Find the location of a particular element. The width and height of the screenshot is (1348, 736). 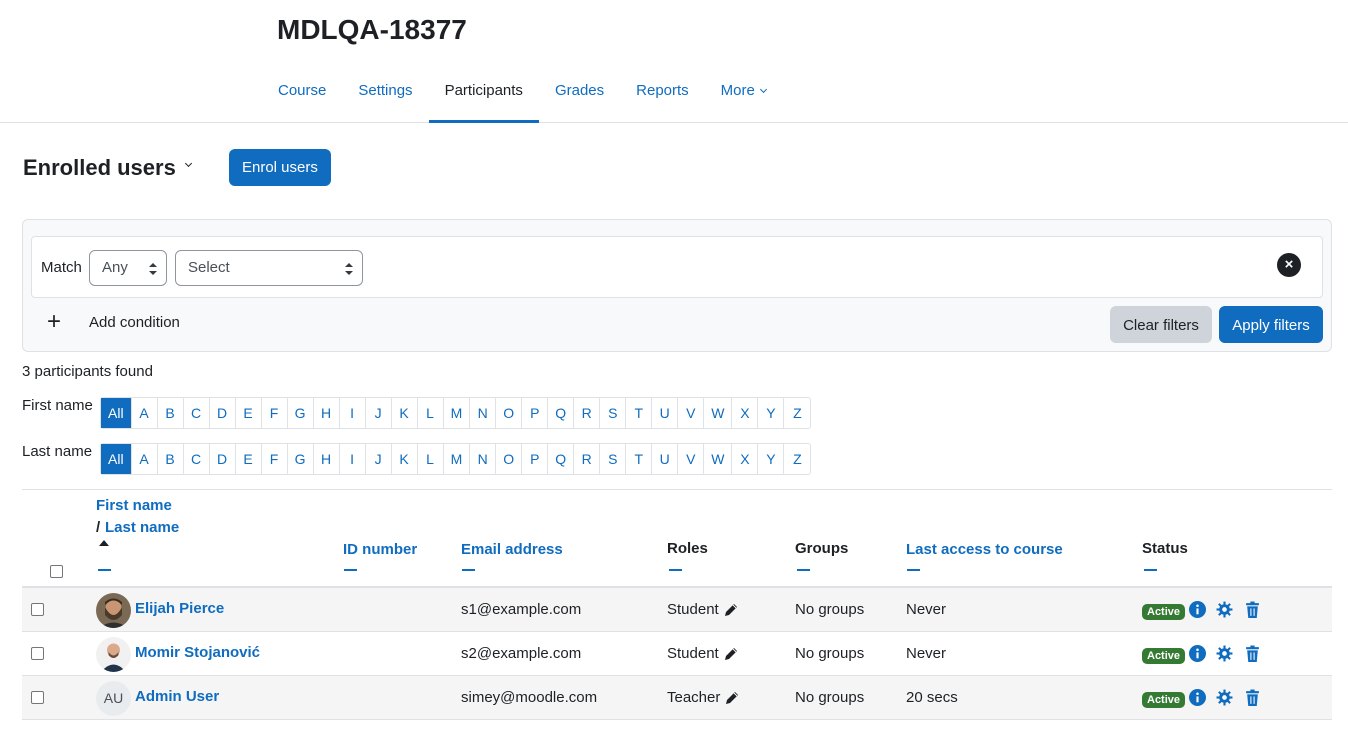

first-initial-e: E is located at coordinates (249, 413).